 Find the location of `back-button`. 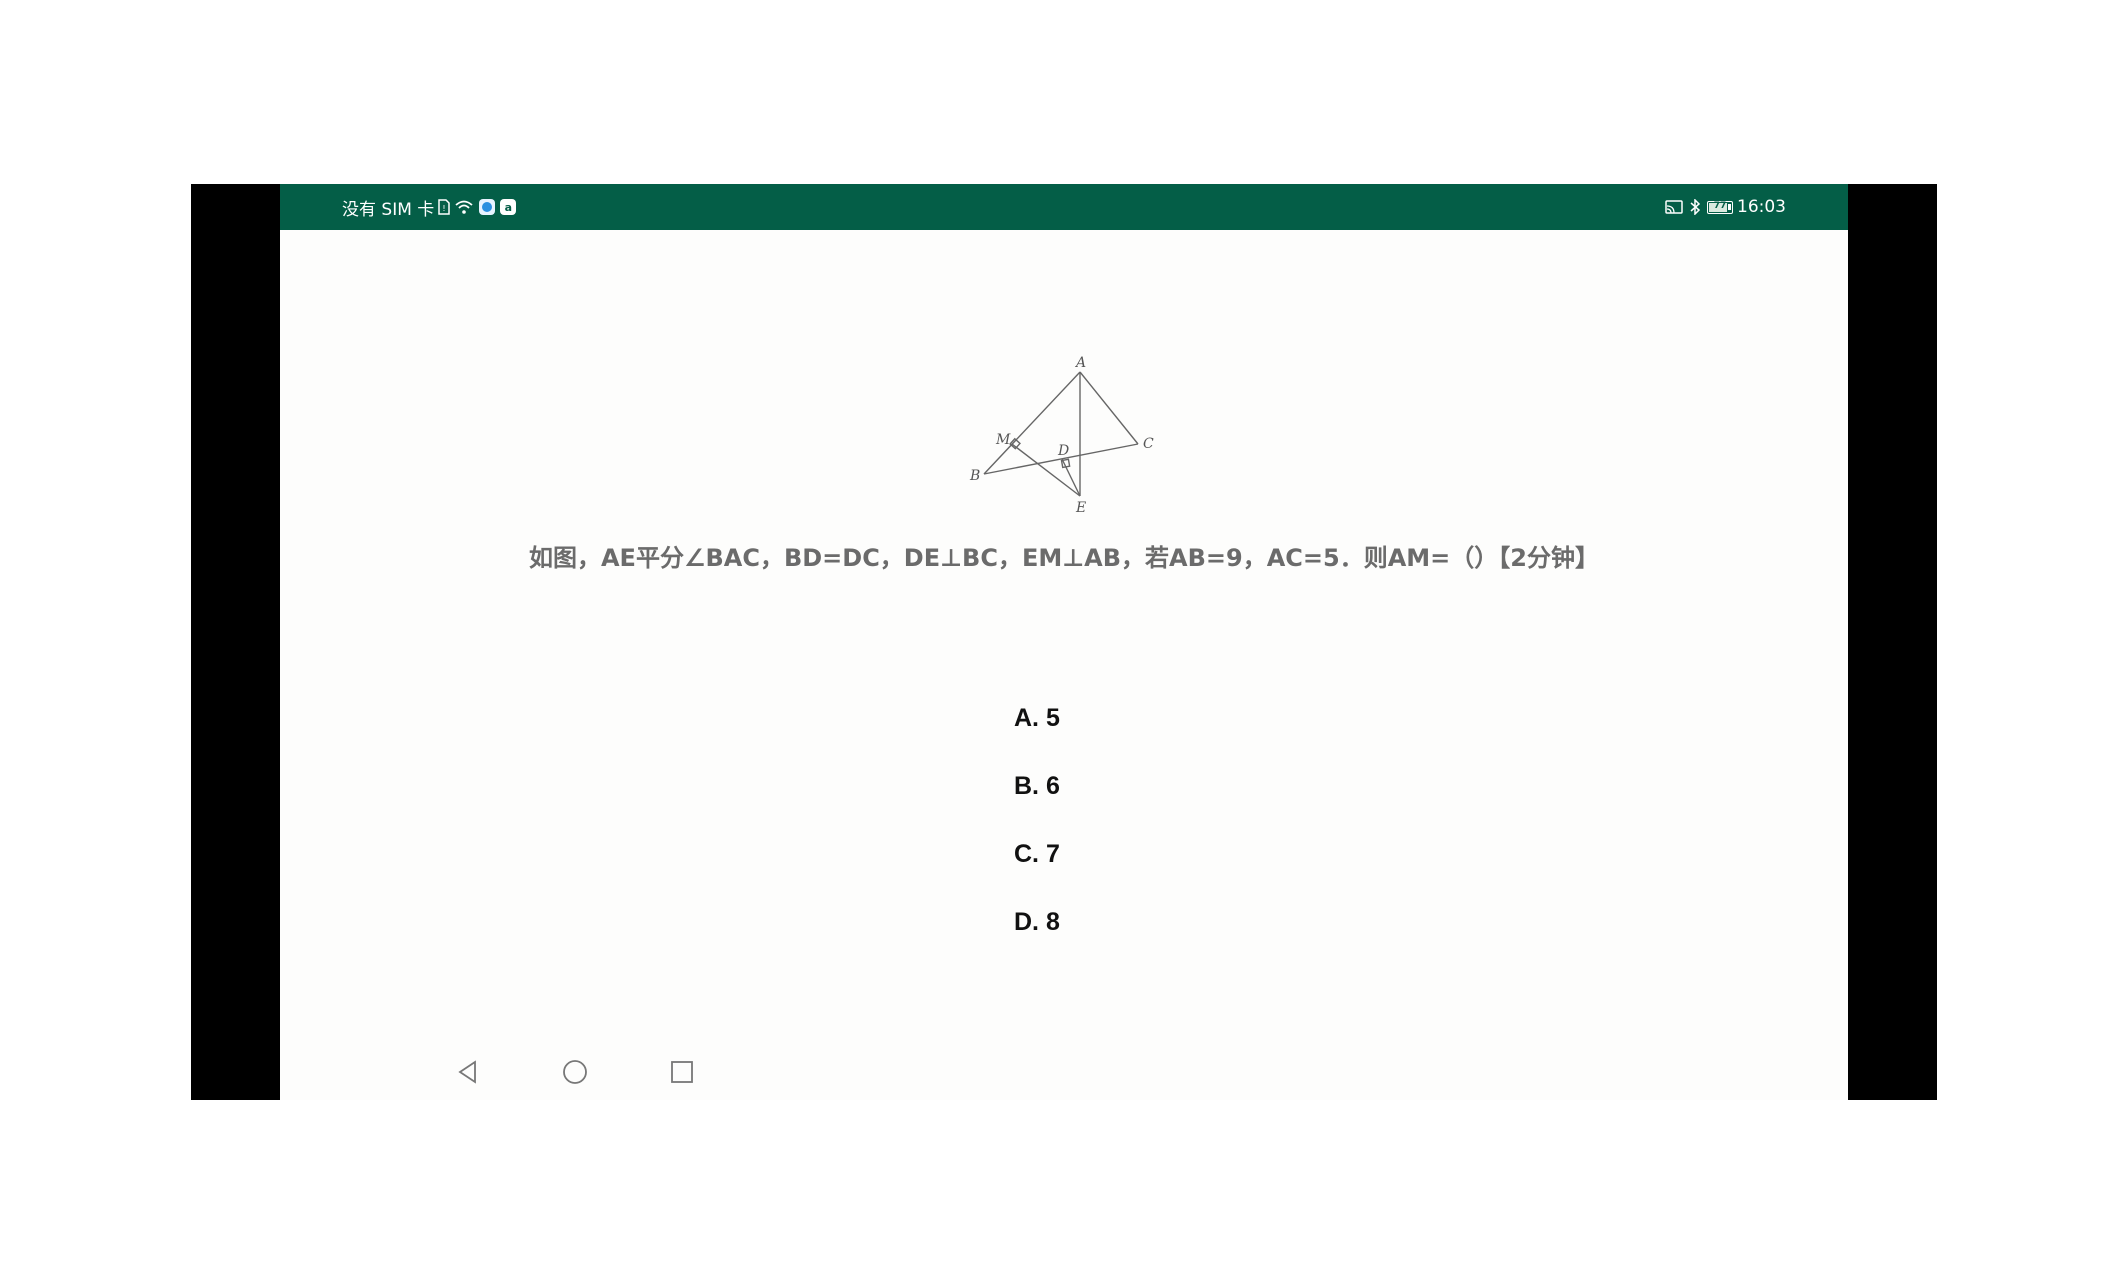

back-button is located at coordinates (468, 1072).